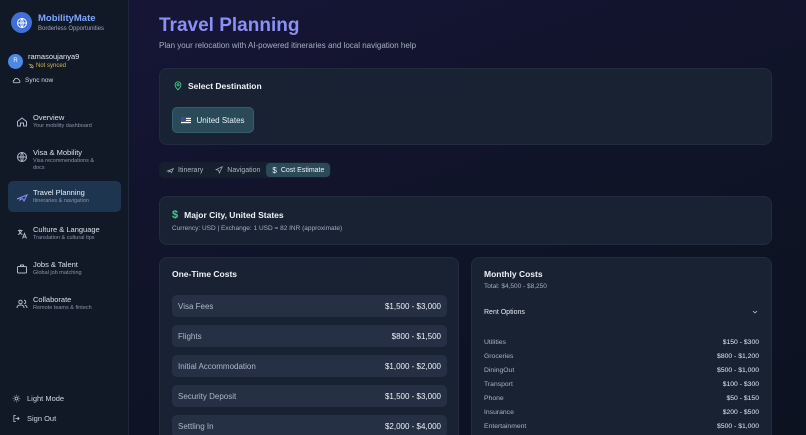  What do you see at coordinates (495, 342) in the screenshot?
I see `monthly-label: Utilities` at bounding box center [495, 342].